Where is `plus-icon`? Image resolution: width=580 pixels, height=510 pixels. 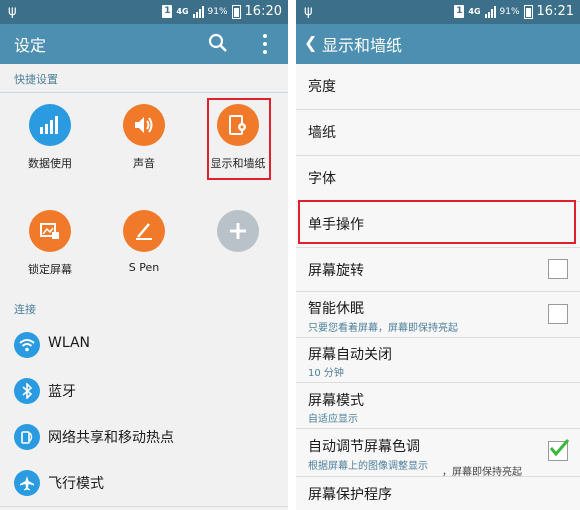
plus-icon is located at coordinates (238, 231).